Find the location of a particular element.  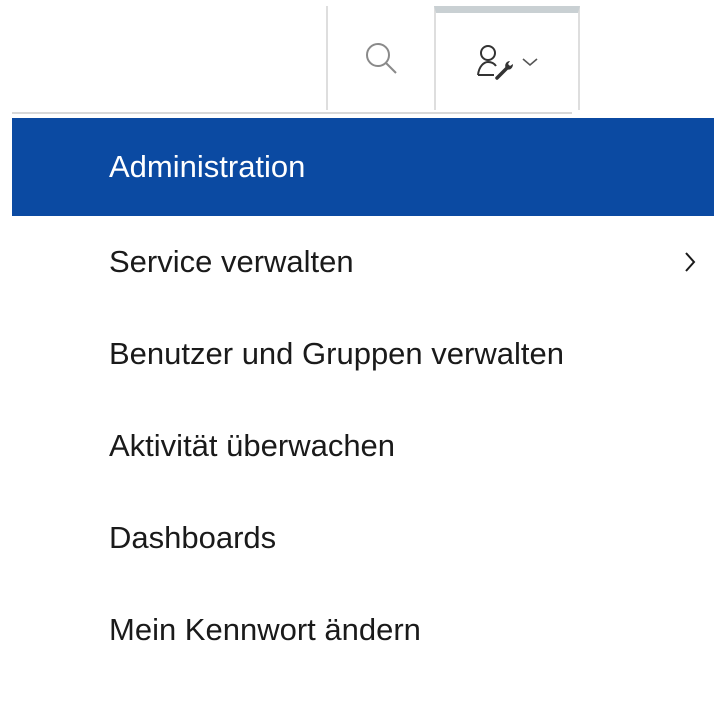

menu-item-label: Mein Kennwort ändern is located at coordinates (265, 629).